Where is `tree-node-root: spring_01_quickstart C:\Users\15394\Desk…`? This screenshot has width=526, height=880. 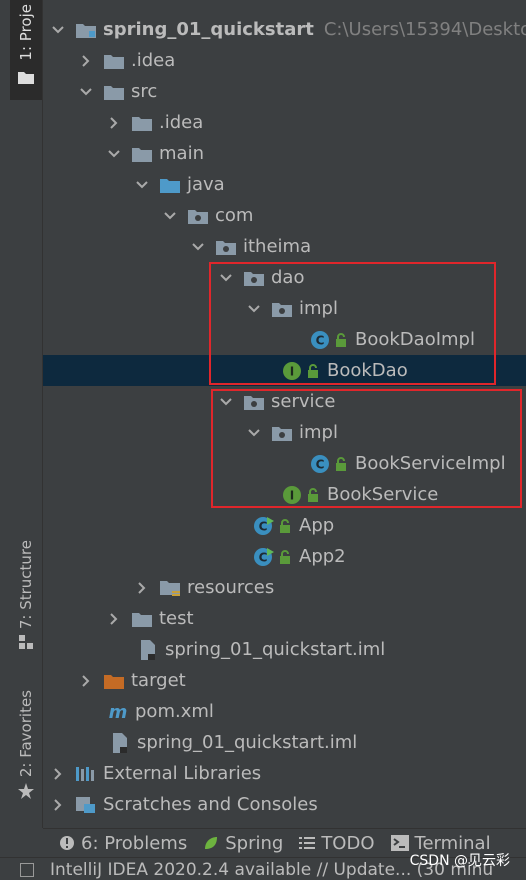 tree-node-root: spring_01_quickstart C:\Users\15394\Desk… is located at coordinates (284, 29).